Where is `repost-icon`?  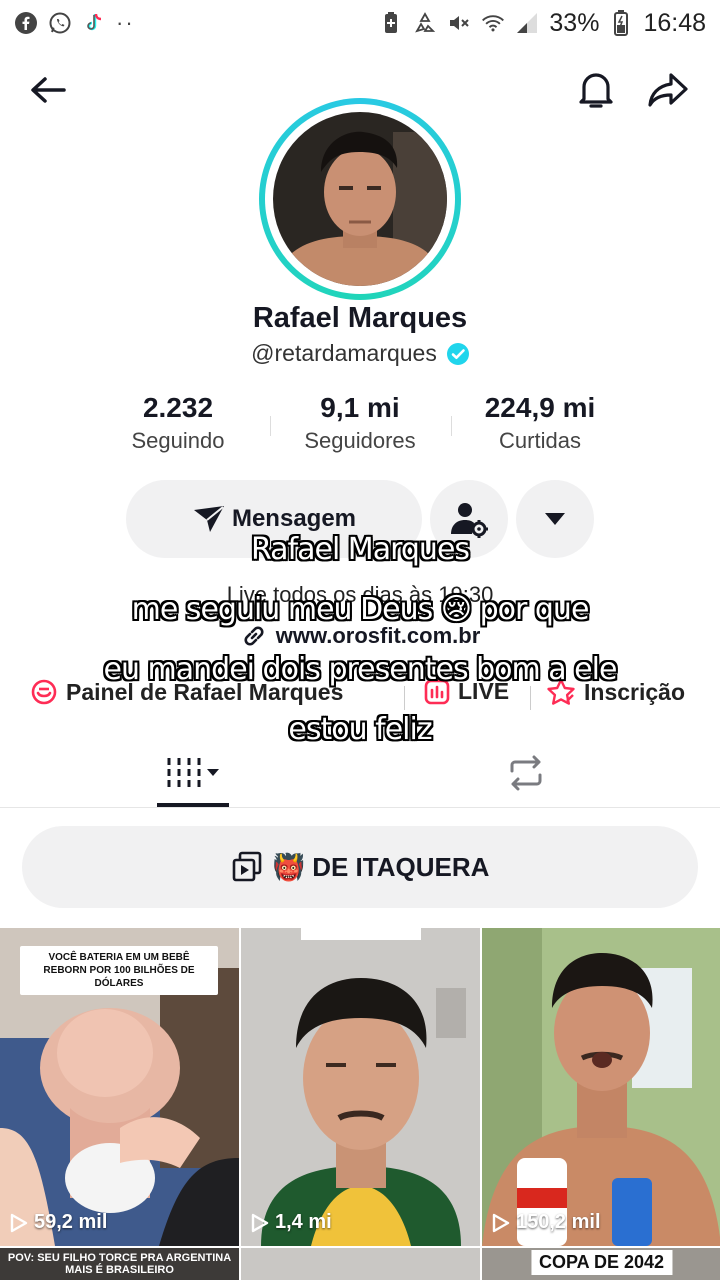
repost-icon is located at coordinates (526, 773).